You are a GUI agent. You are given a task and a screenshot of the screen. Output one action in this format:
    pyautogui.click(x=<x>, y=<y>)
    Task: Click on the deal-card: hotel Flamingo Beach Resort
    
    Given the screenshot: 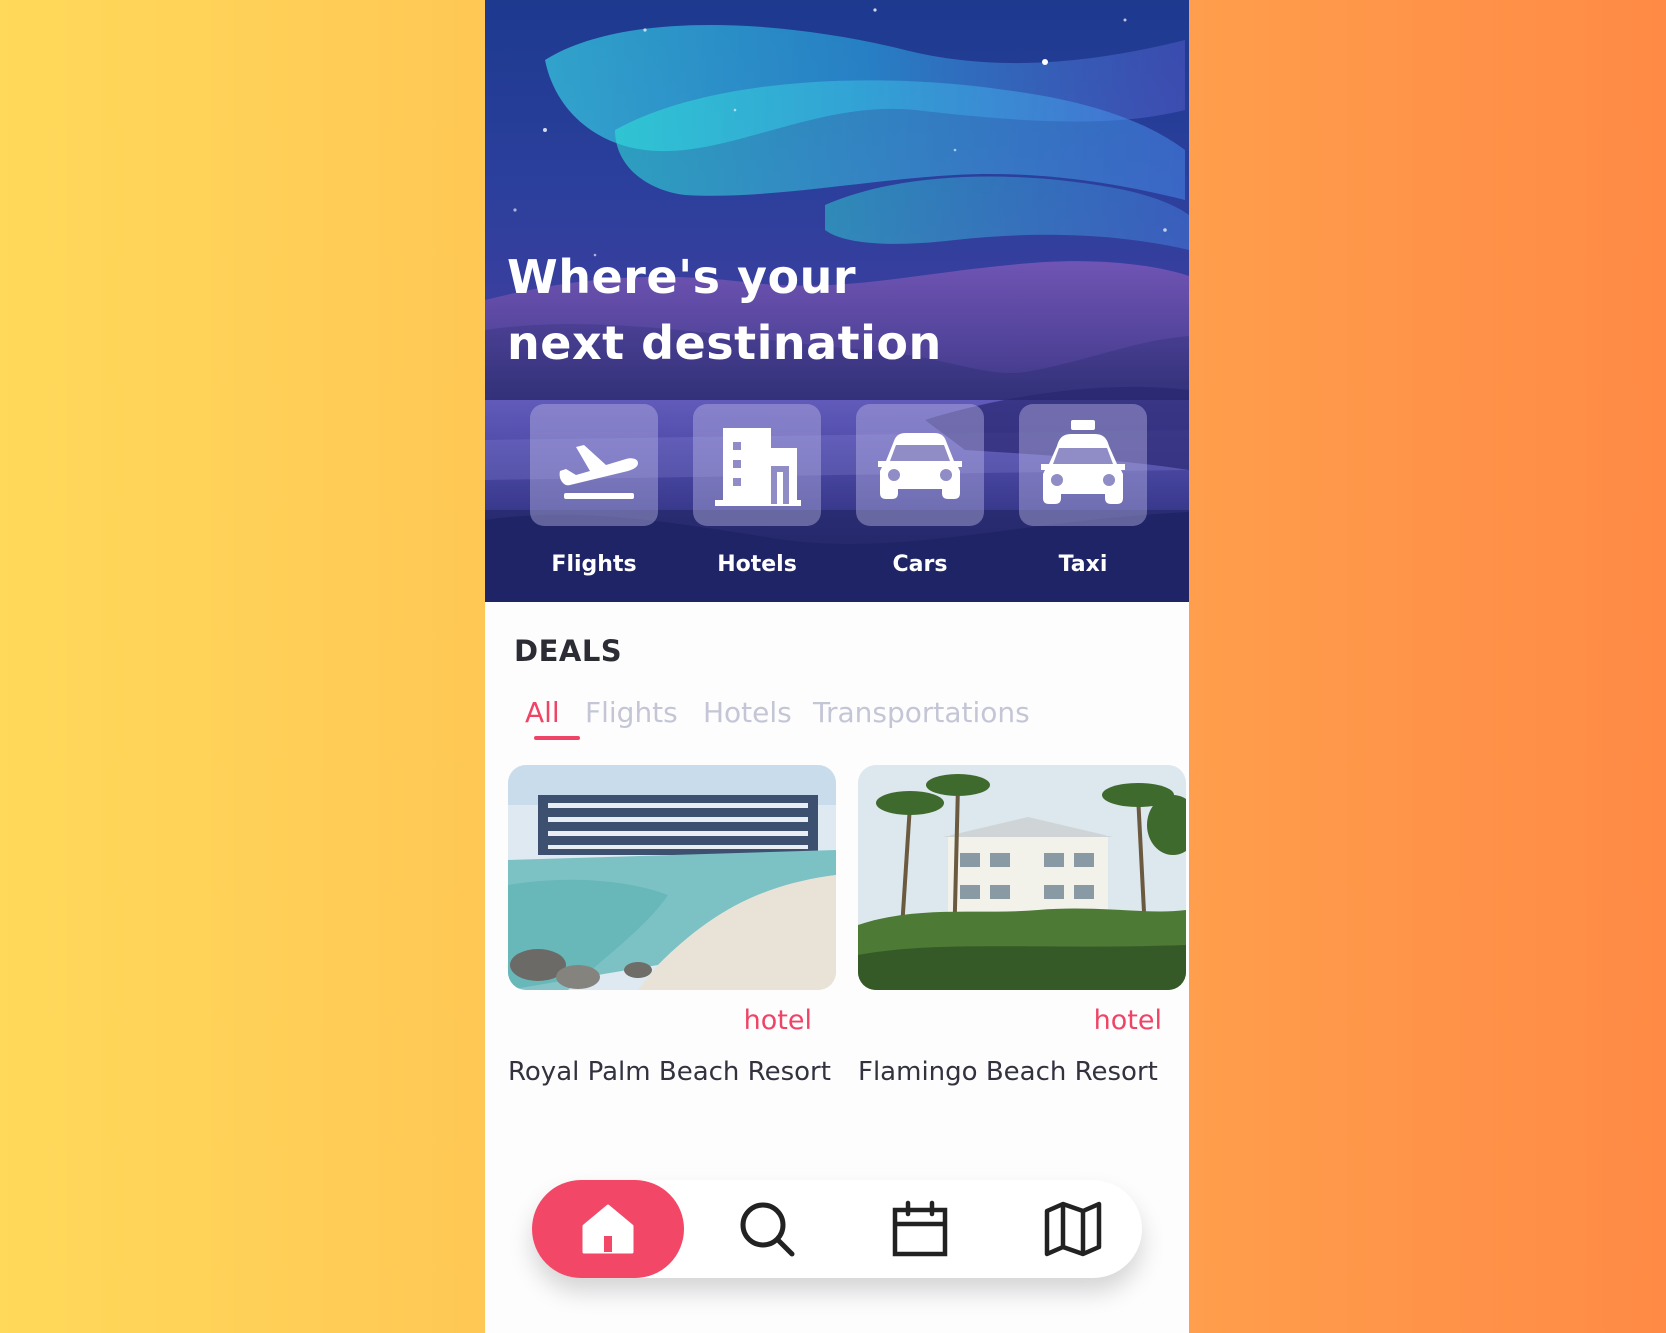 What is the action you would take?
    pyautogui.click(x=1022, y=926)
    